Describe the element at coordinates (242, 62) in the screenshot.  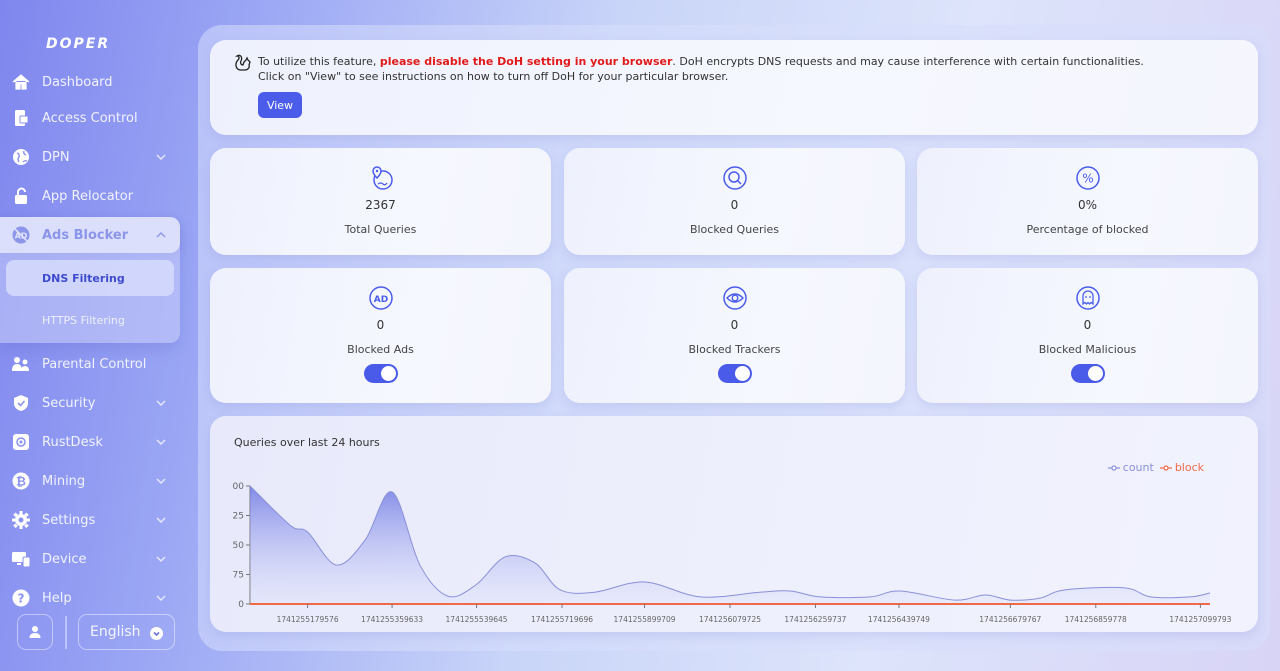
I see `squirrel-icon` at that location.